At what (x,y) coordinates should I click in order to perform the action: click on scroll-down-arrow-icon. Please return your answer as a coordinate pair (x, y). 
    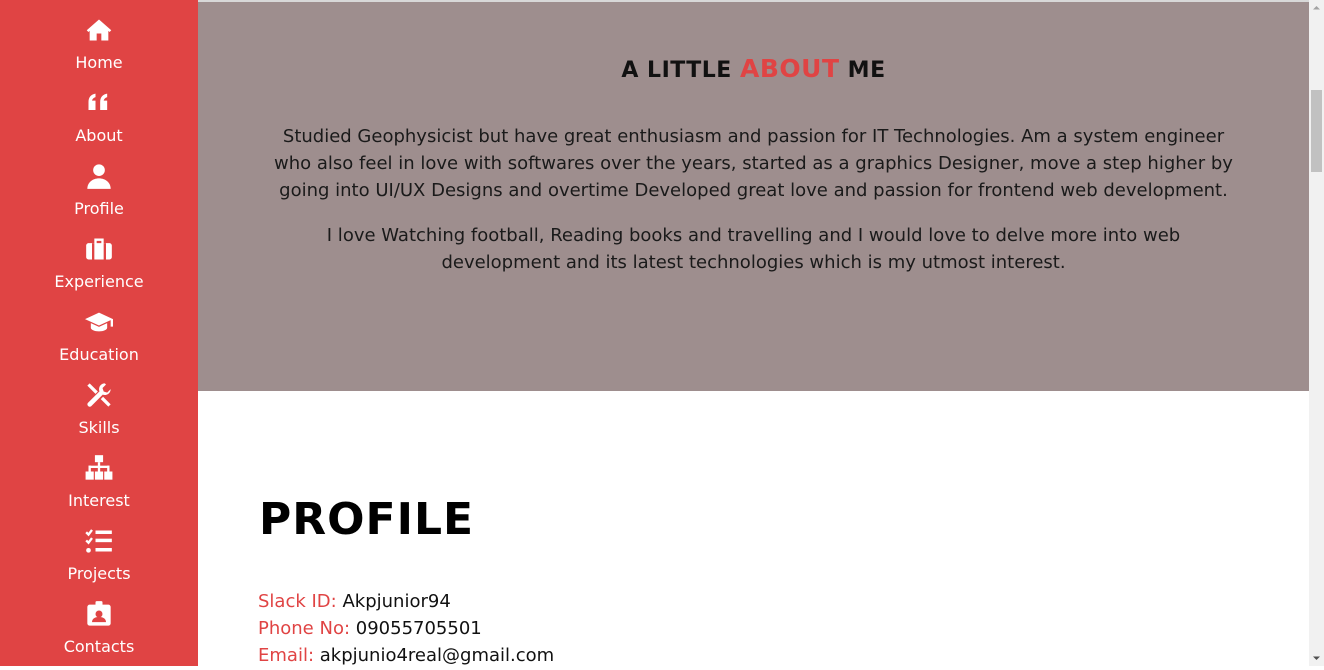
    Looking at the image, I should click on (1316, 658).